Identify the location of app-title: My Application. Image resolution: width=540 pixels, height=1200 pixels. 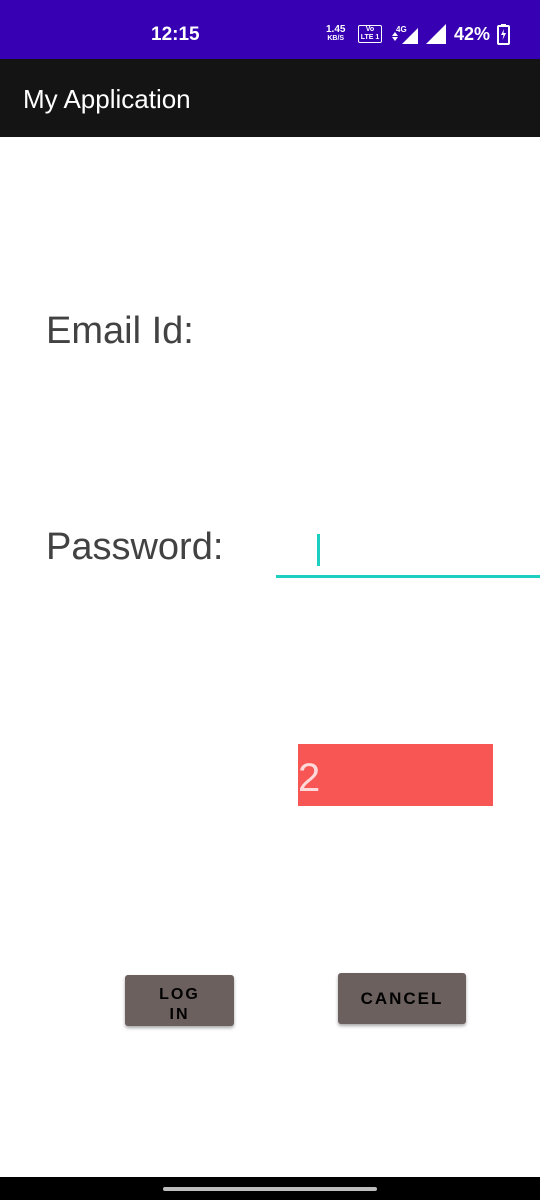
(107, 99).